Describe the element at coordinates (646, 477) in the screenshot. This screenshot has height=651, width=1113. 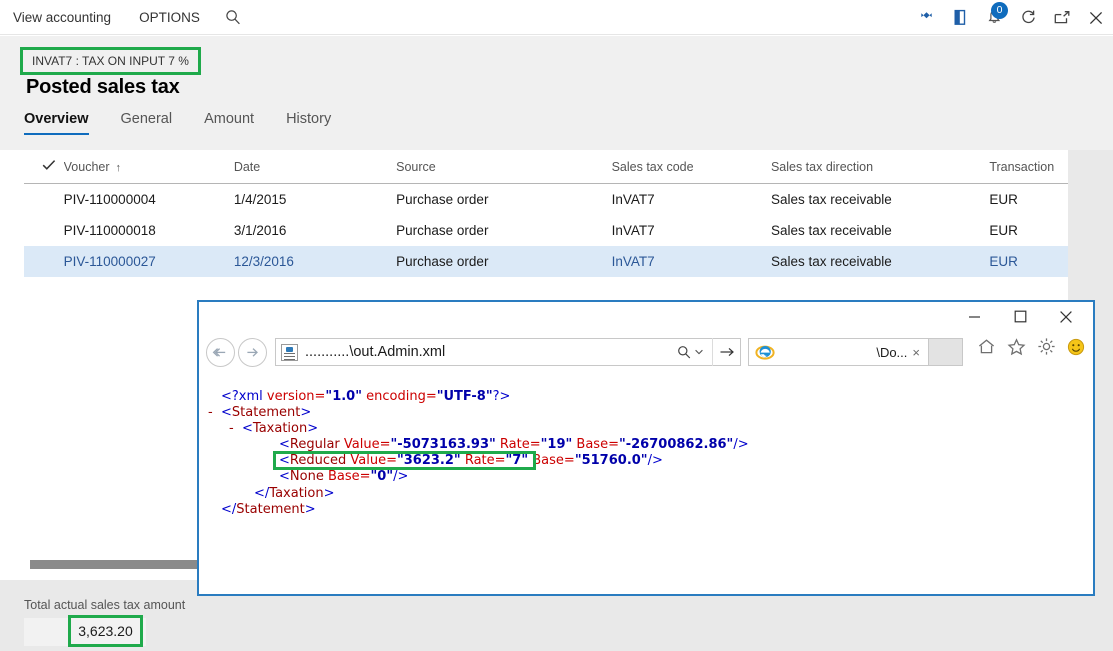
I see `xml-line: <None Base="0"/>` at that location.